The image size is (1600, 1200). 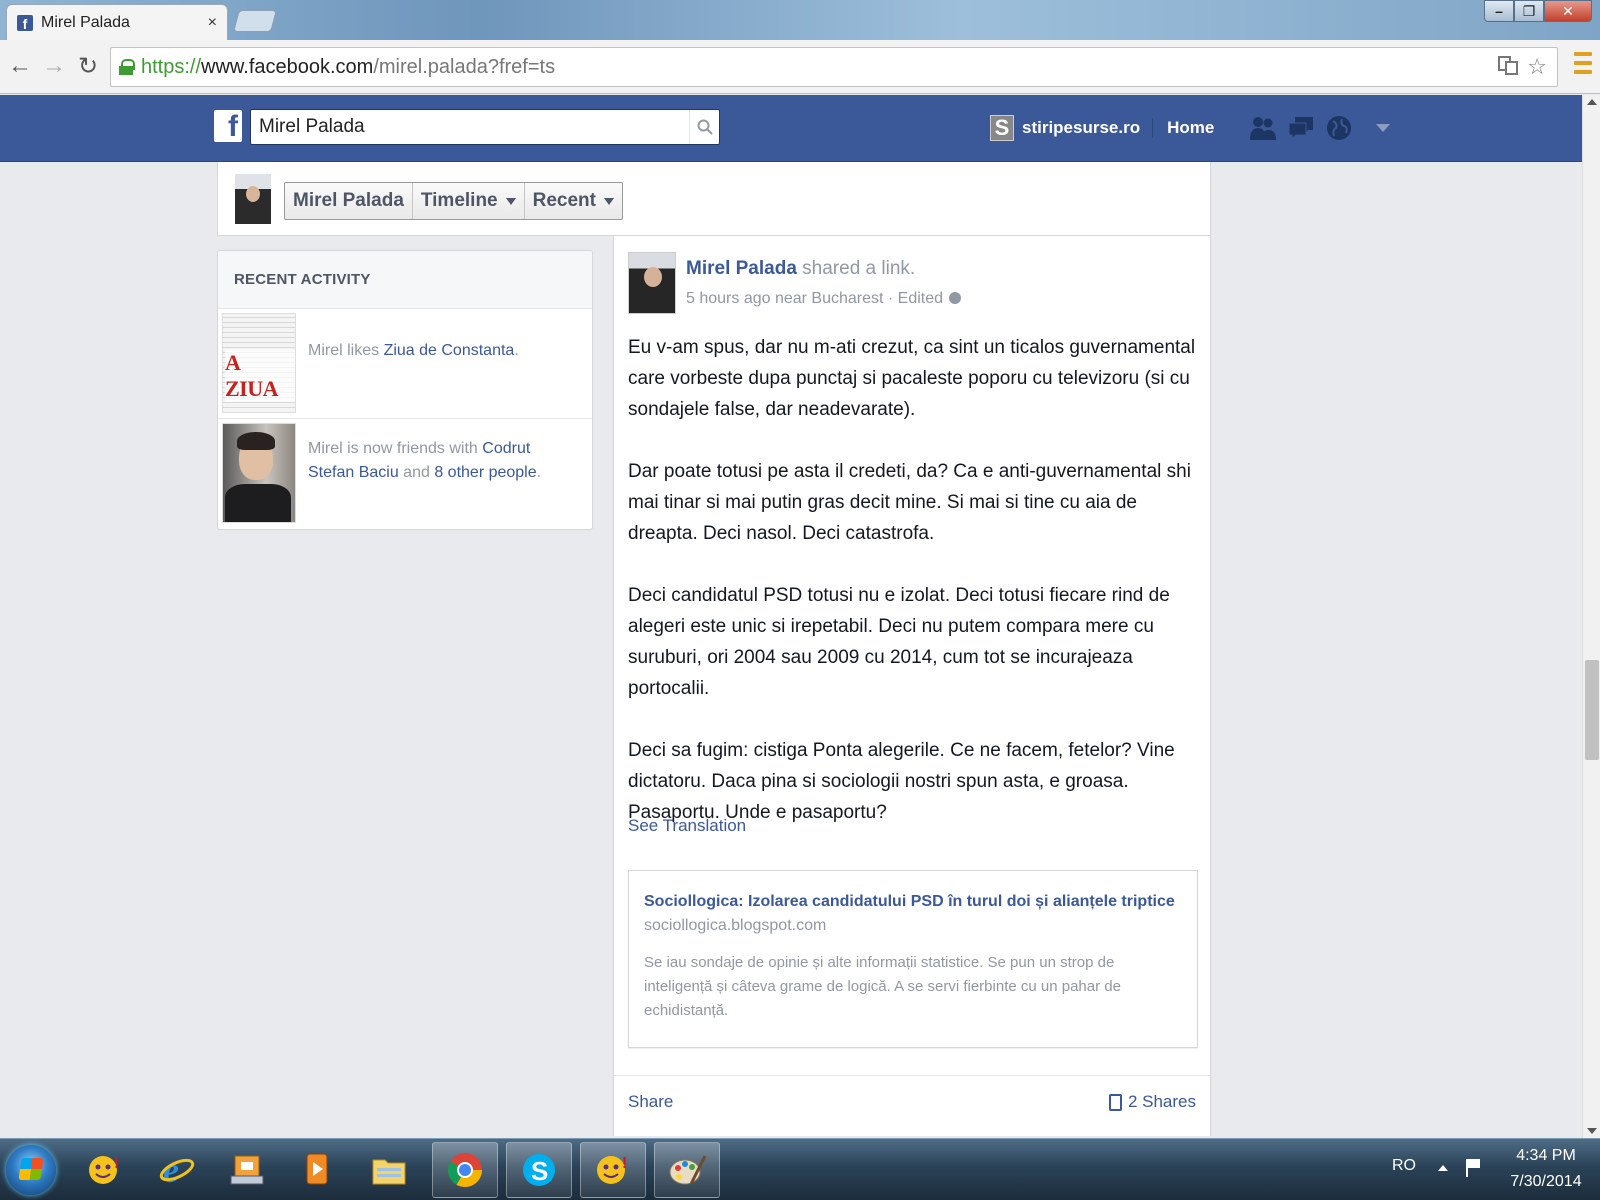 I want to click on profile-thumbnail, so click(x=253, y=199).